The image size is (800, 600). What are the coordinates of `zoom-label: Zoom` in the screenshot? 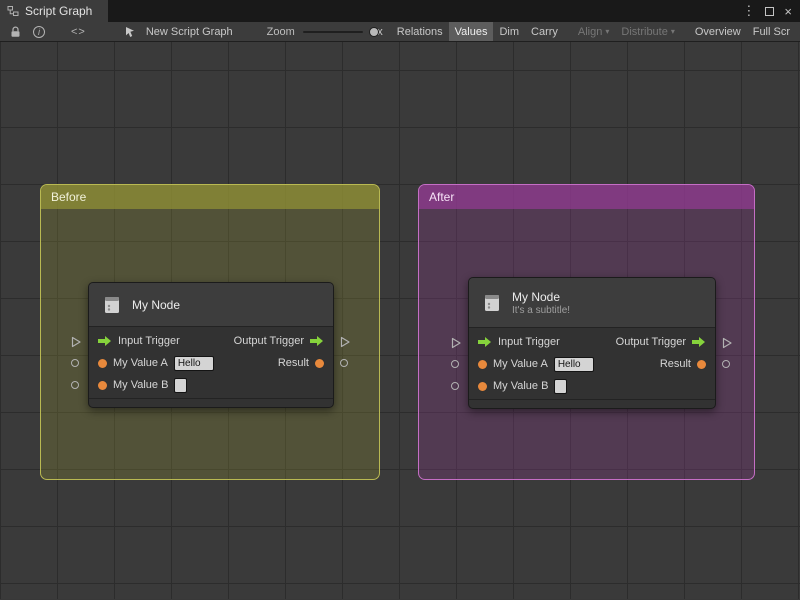 It's located at (280, 31).